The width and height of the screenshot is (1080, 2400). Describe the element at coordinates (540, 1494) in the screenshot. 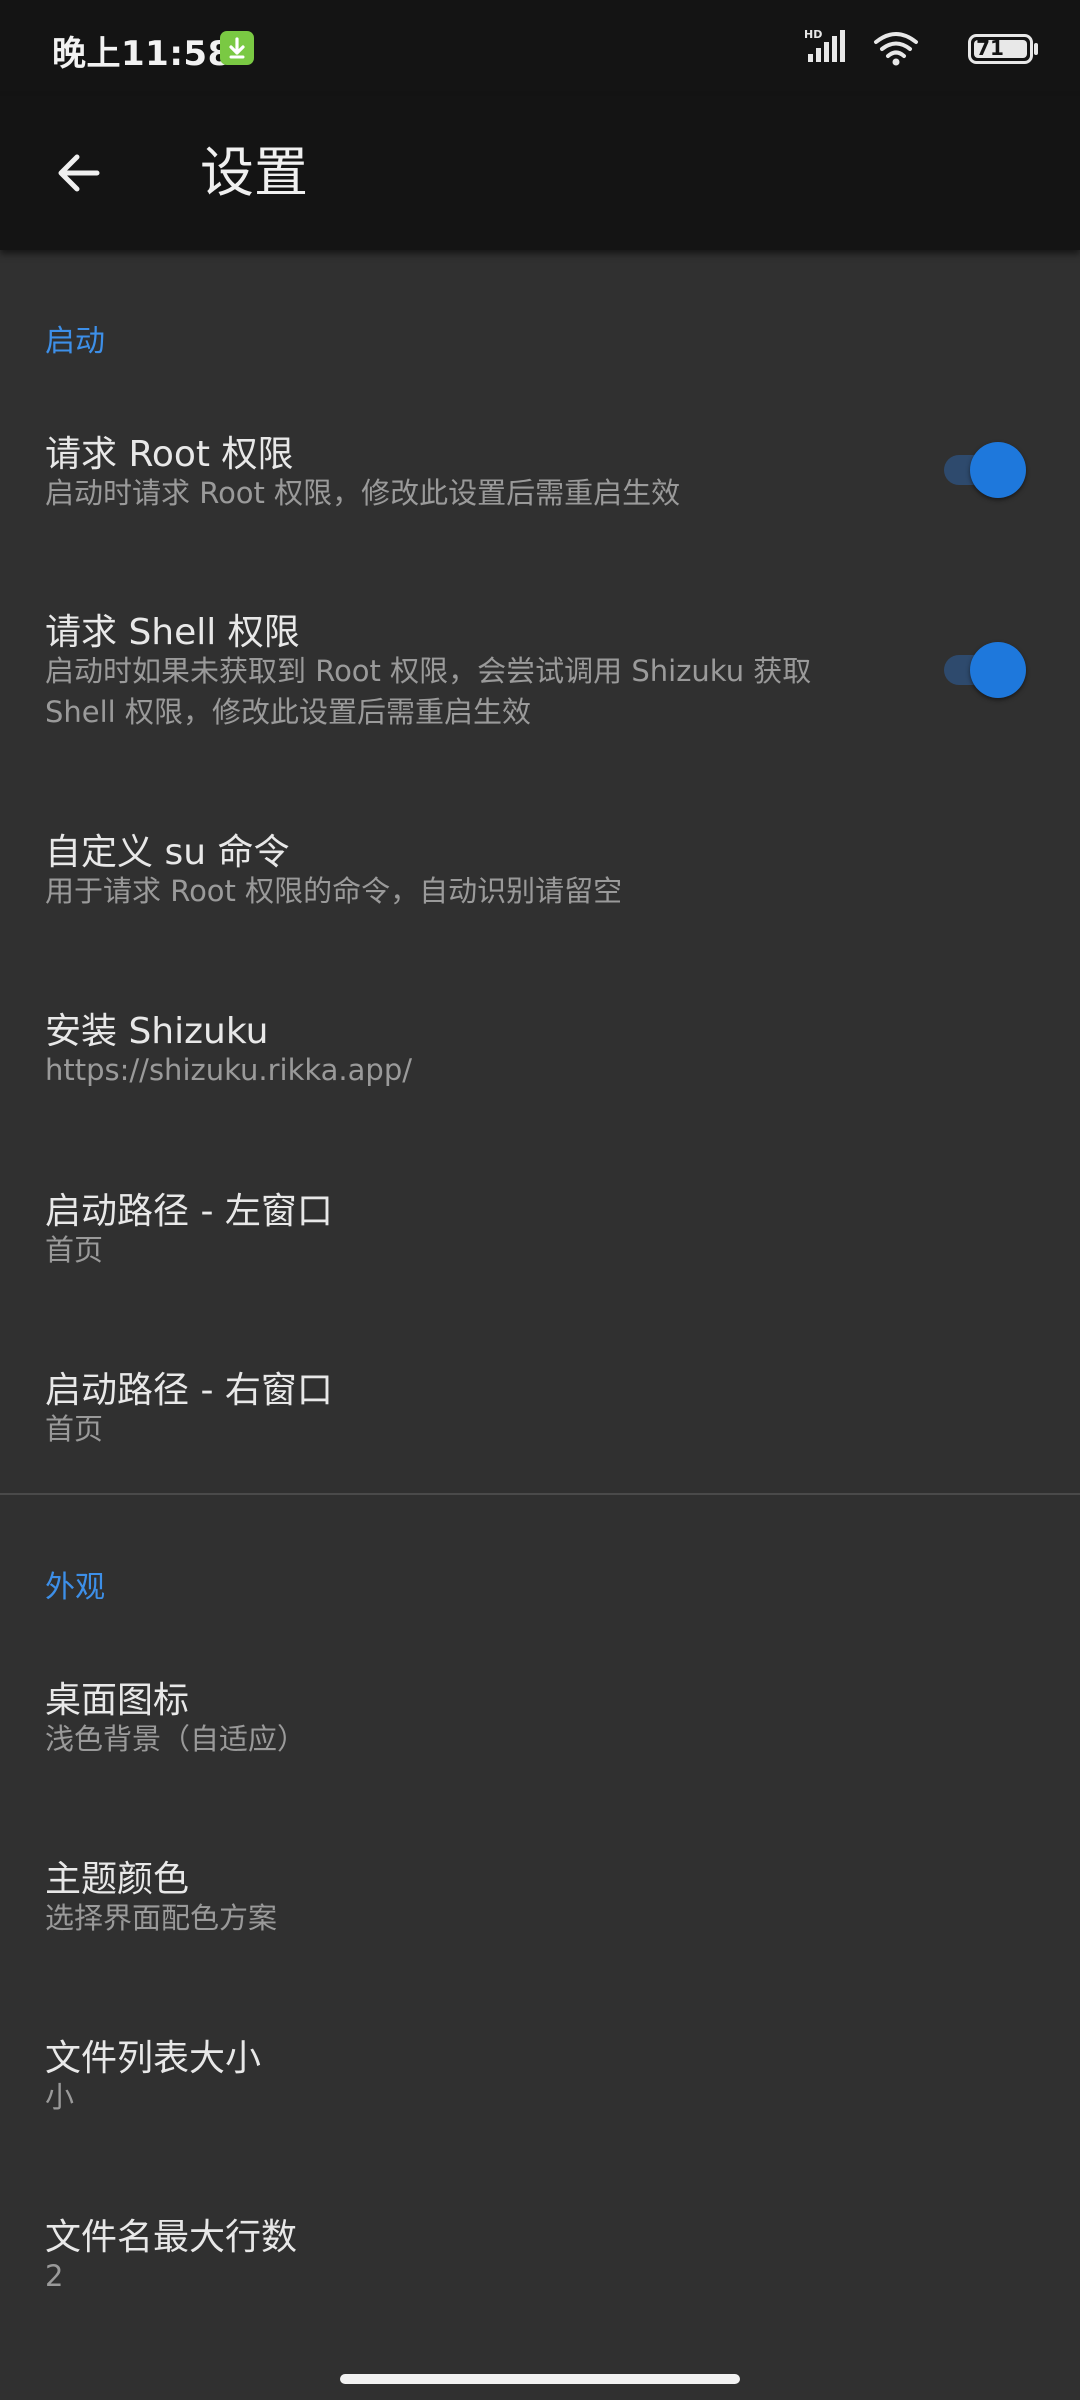

I see `section-divider` at that location.